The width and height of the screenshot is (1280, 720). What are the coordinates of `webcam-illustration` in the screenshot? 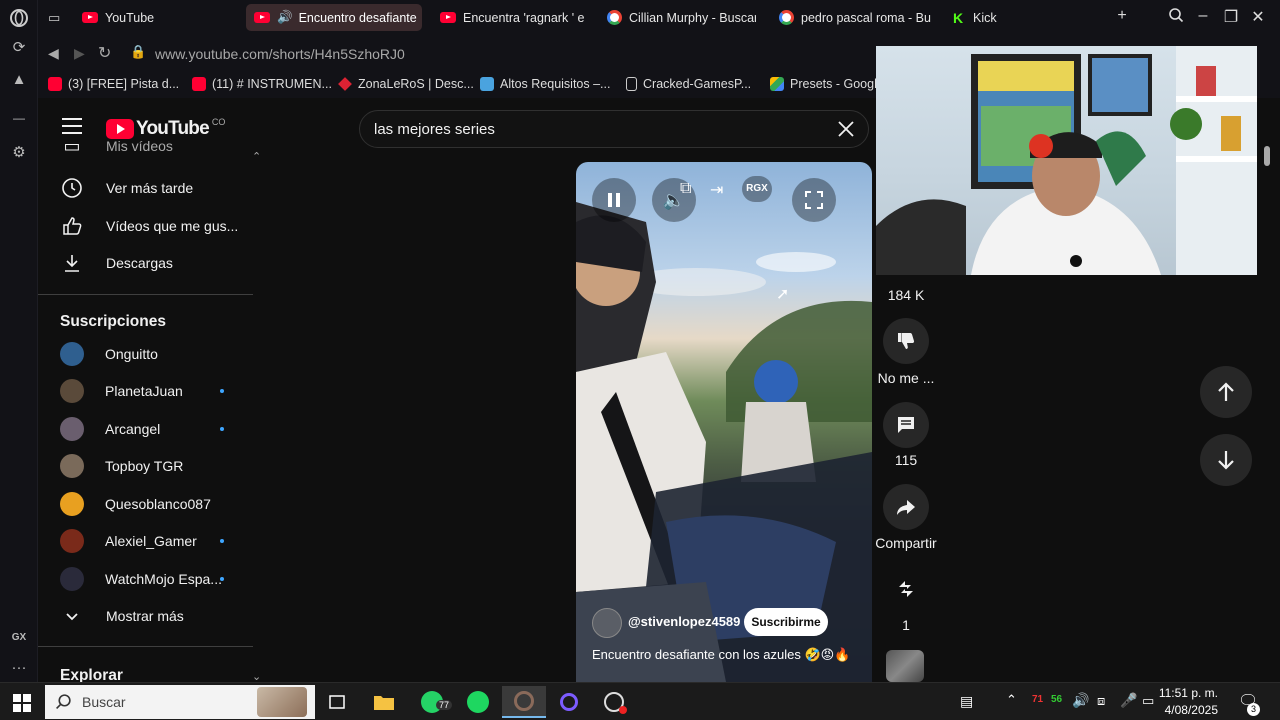 It's located at (1066, 160).